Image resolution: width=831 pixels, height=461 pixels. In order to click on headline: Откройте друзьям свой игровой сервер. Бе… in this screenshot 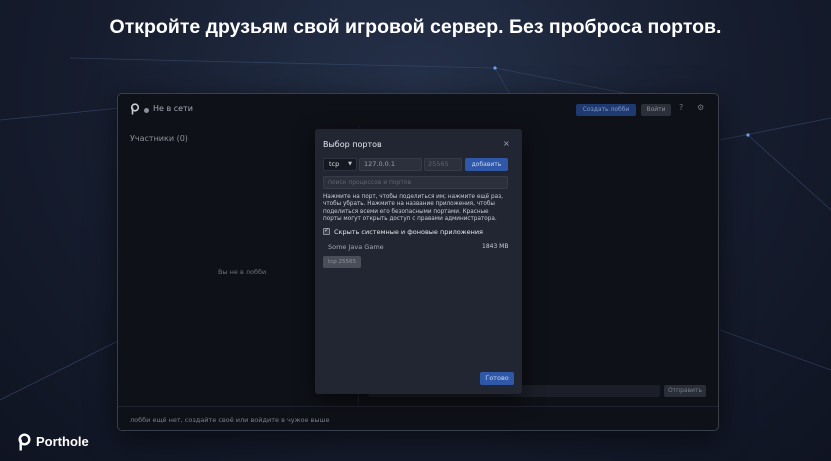, I will do `click(415, 27)`.